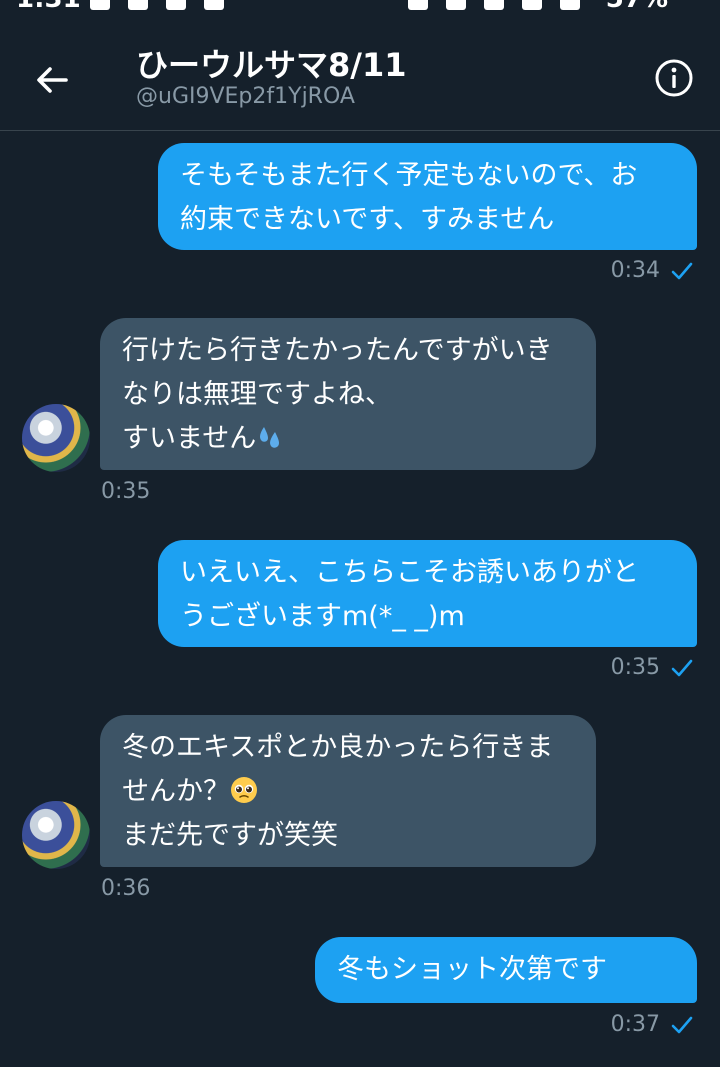 This screenshot has height=1067, width=720. Describe the element at coordinates (52, 80) in the screenshot. I see `arrow-left-icon` at that location.